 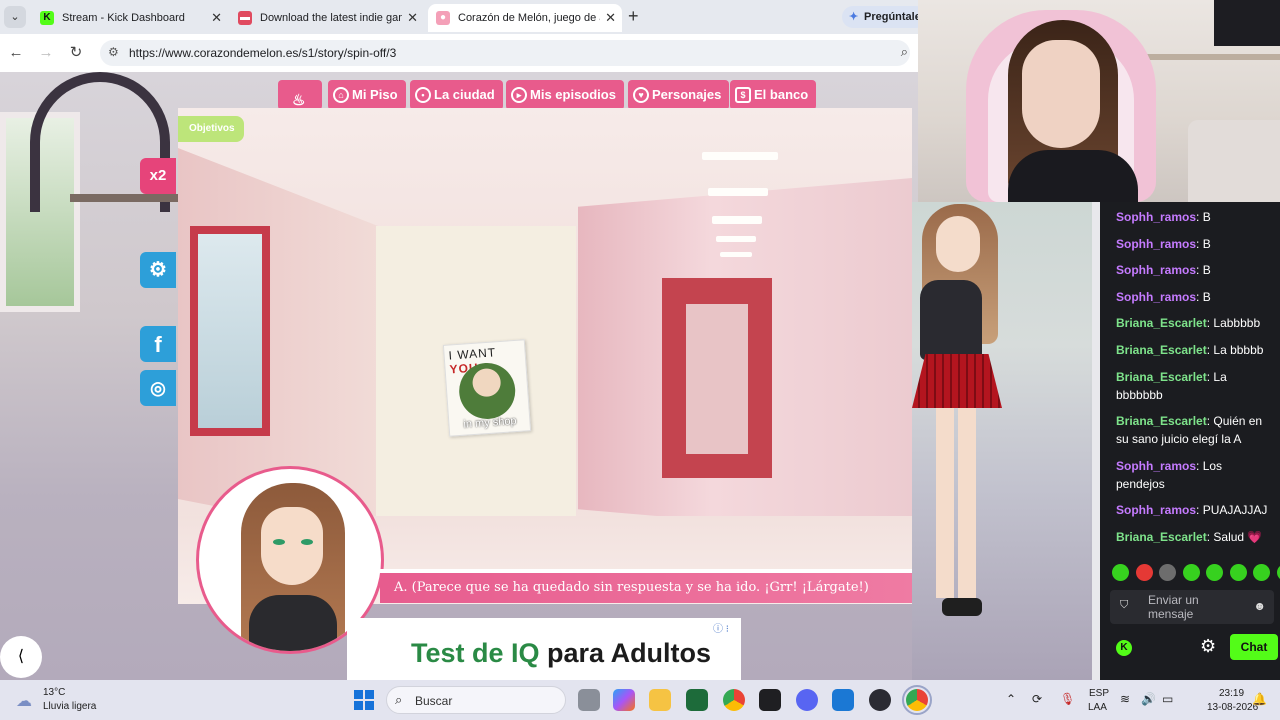 I want to click on reload-icon: ↻, so click(x=76, y=53).